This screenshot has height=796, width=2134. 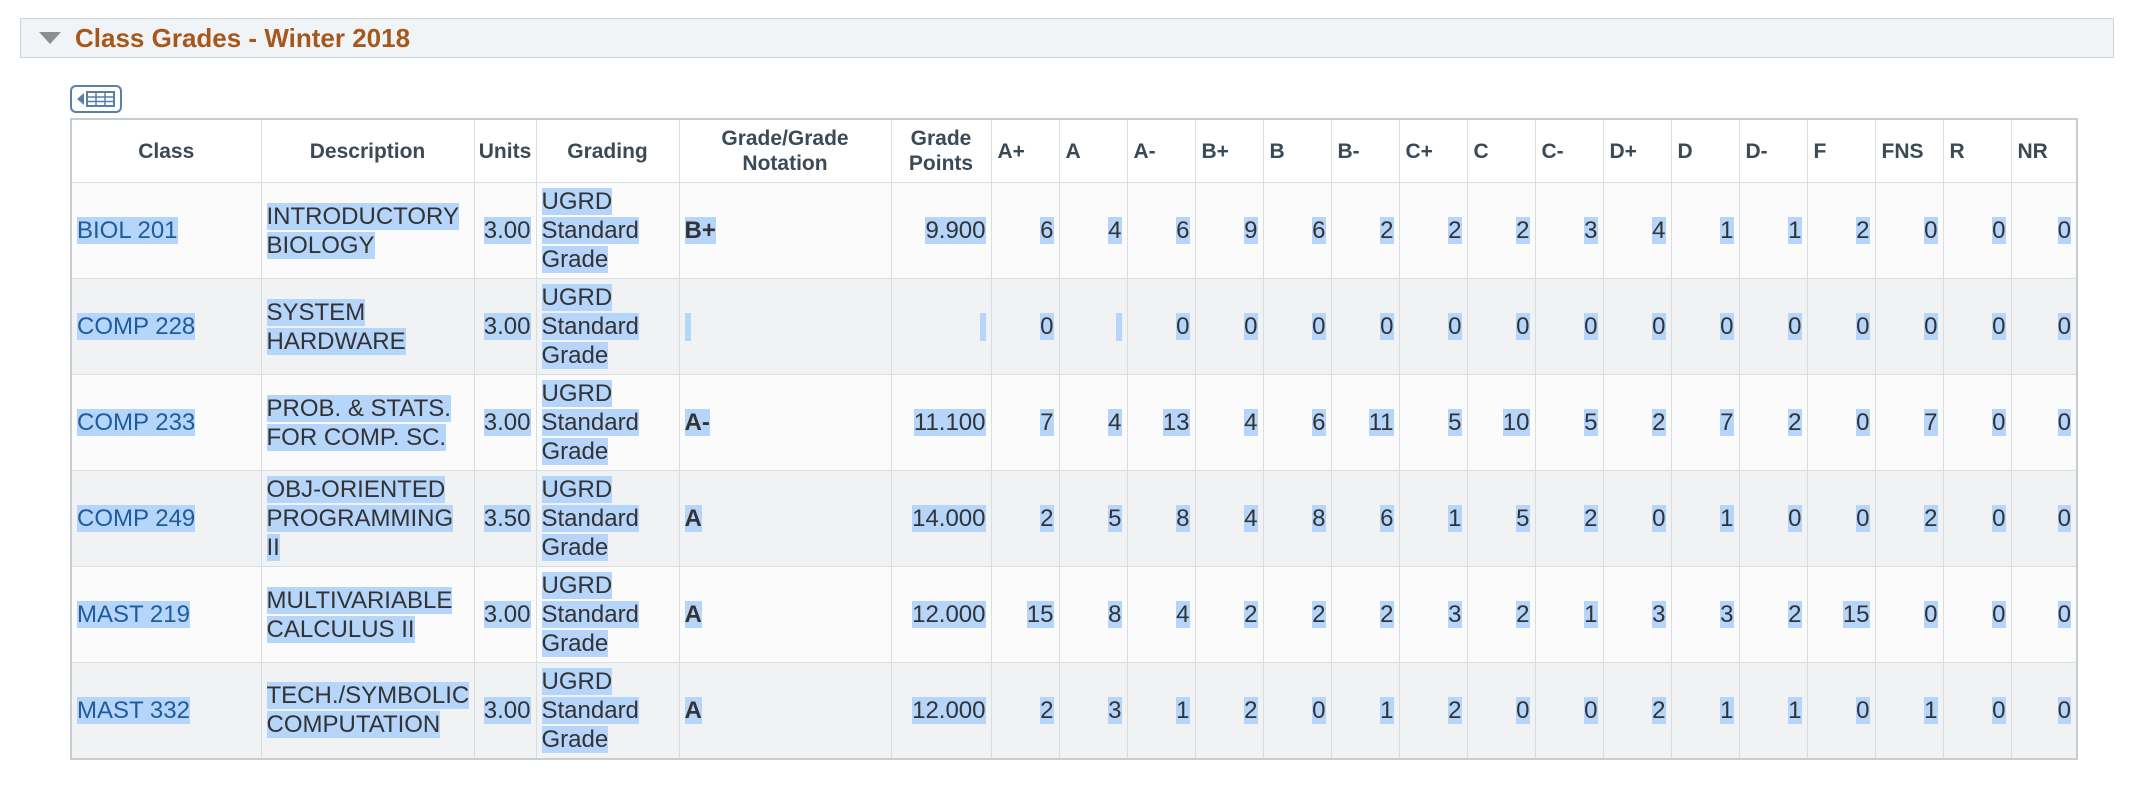 I want to click on description-text: PROB. & STATS. FOR COMP. SC., so click(x=358, y=422).